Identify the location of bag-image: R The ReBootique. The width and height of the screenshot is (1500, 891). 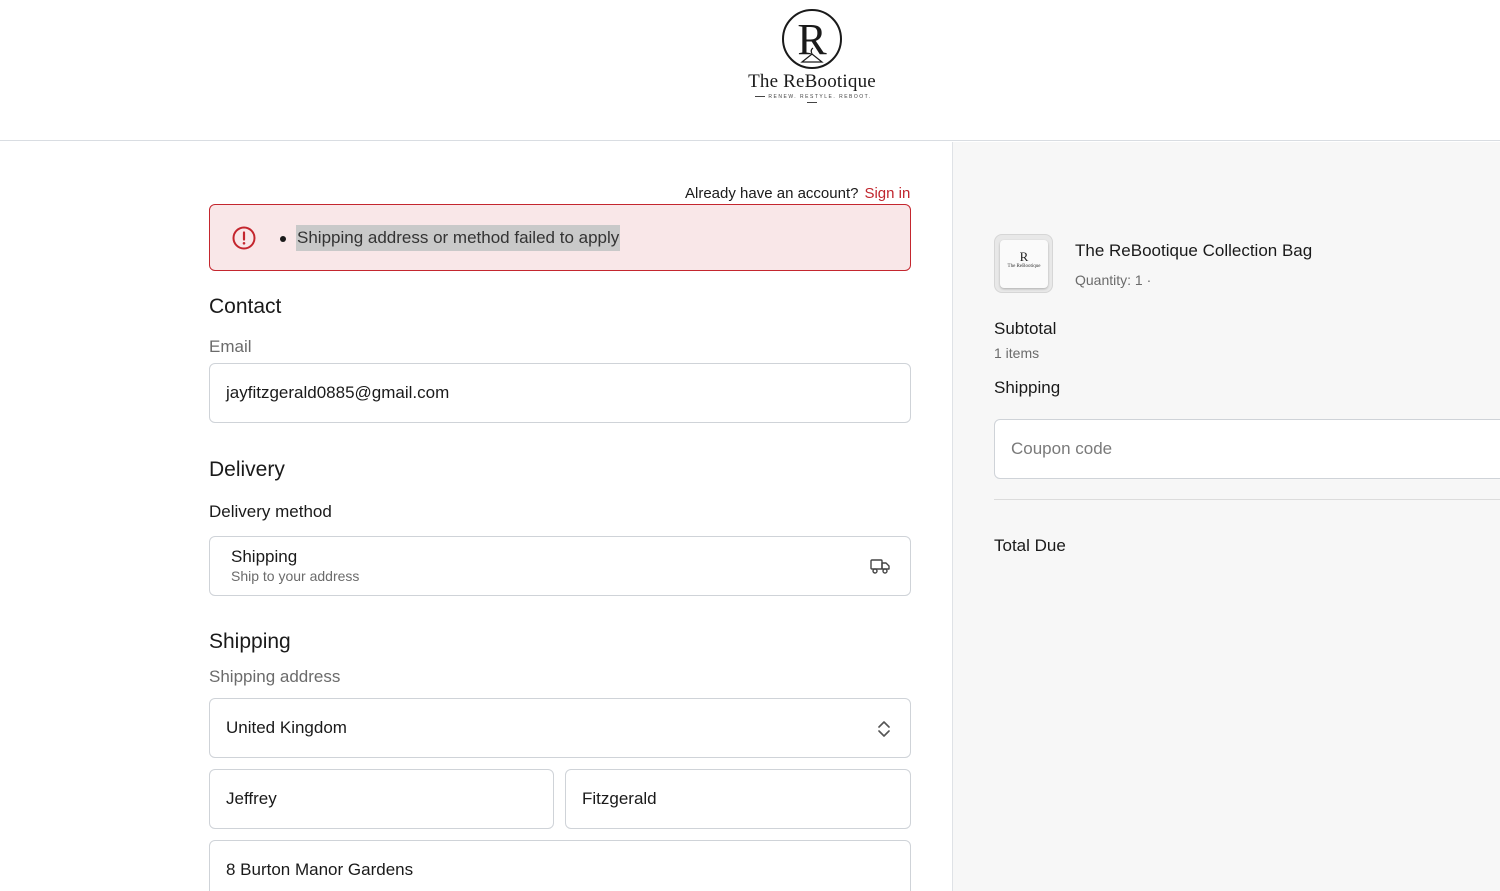
(1024, 264).